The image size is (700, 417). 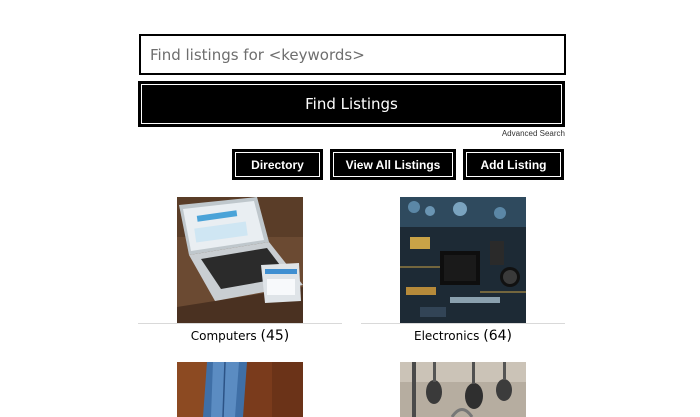 I want to click on laptop-photo, so click(x=240, y=260).